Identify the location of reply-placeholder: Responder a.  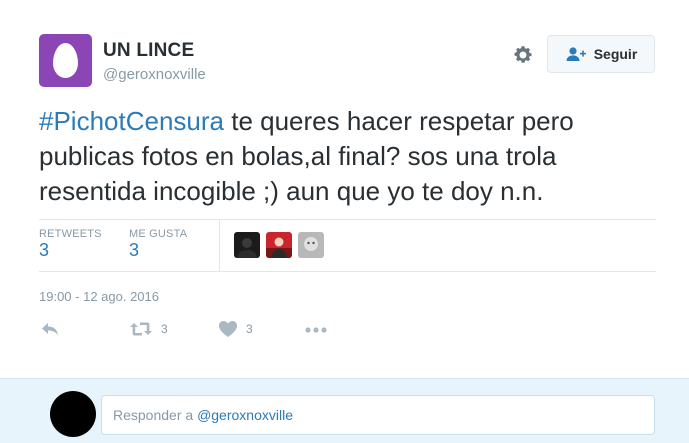
(155, 415).